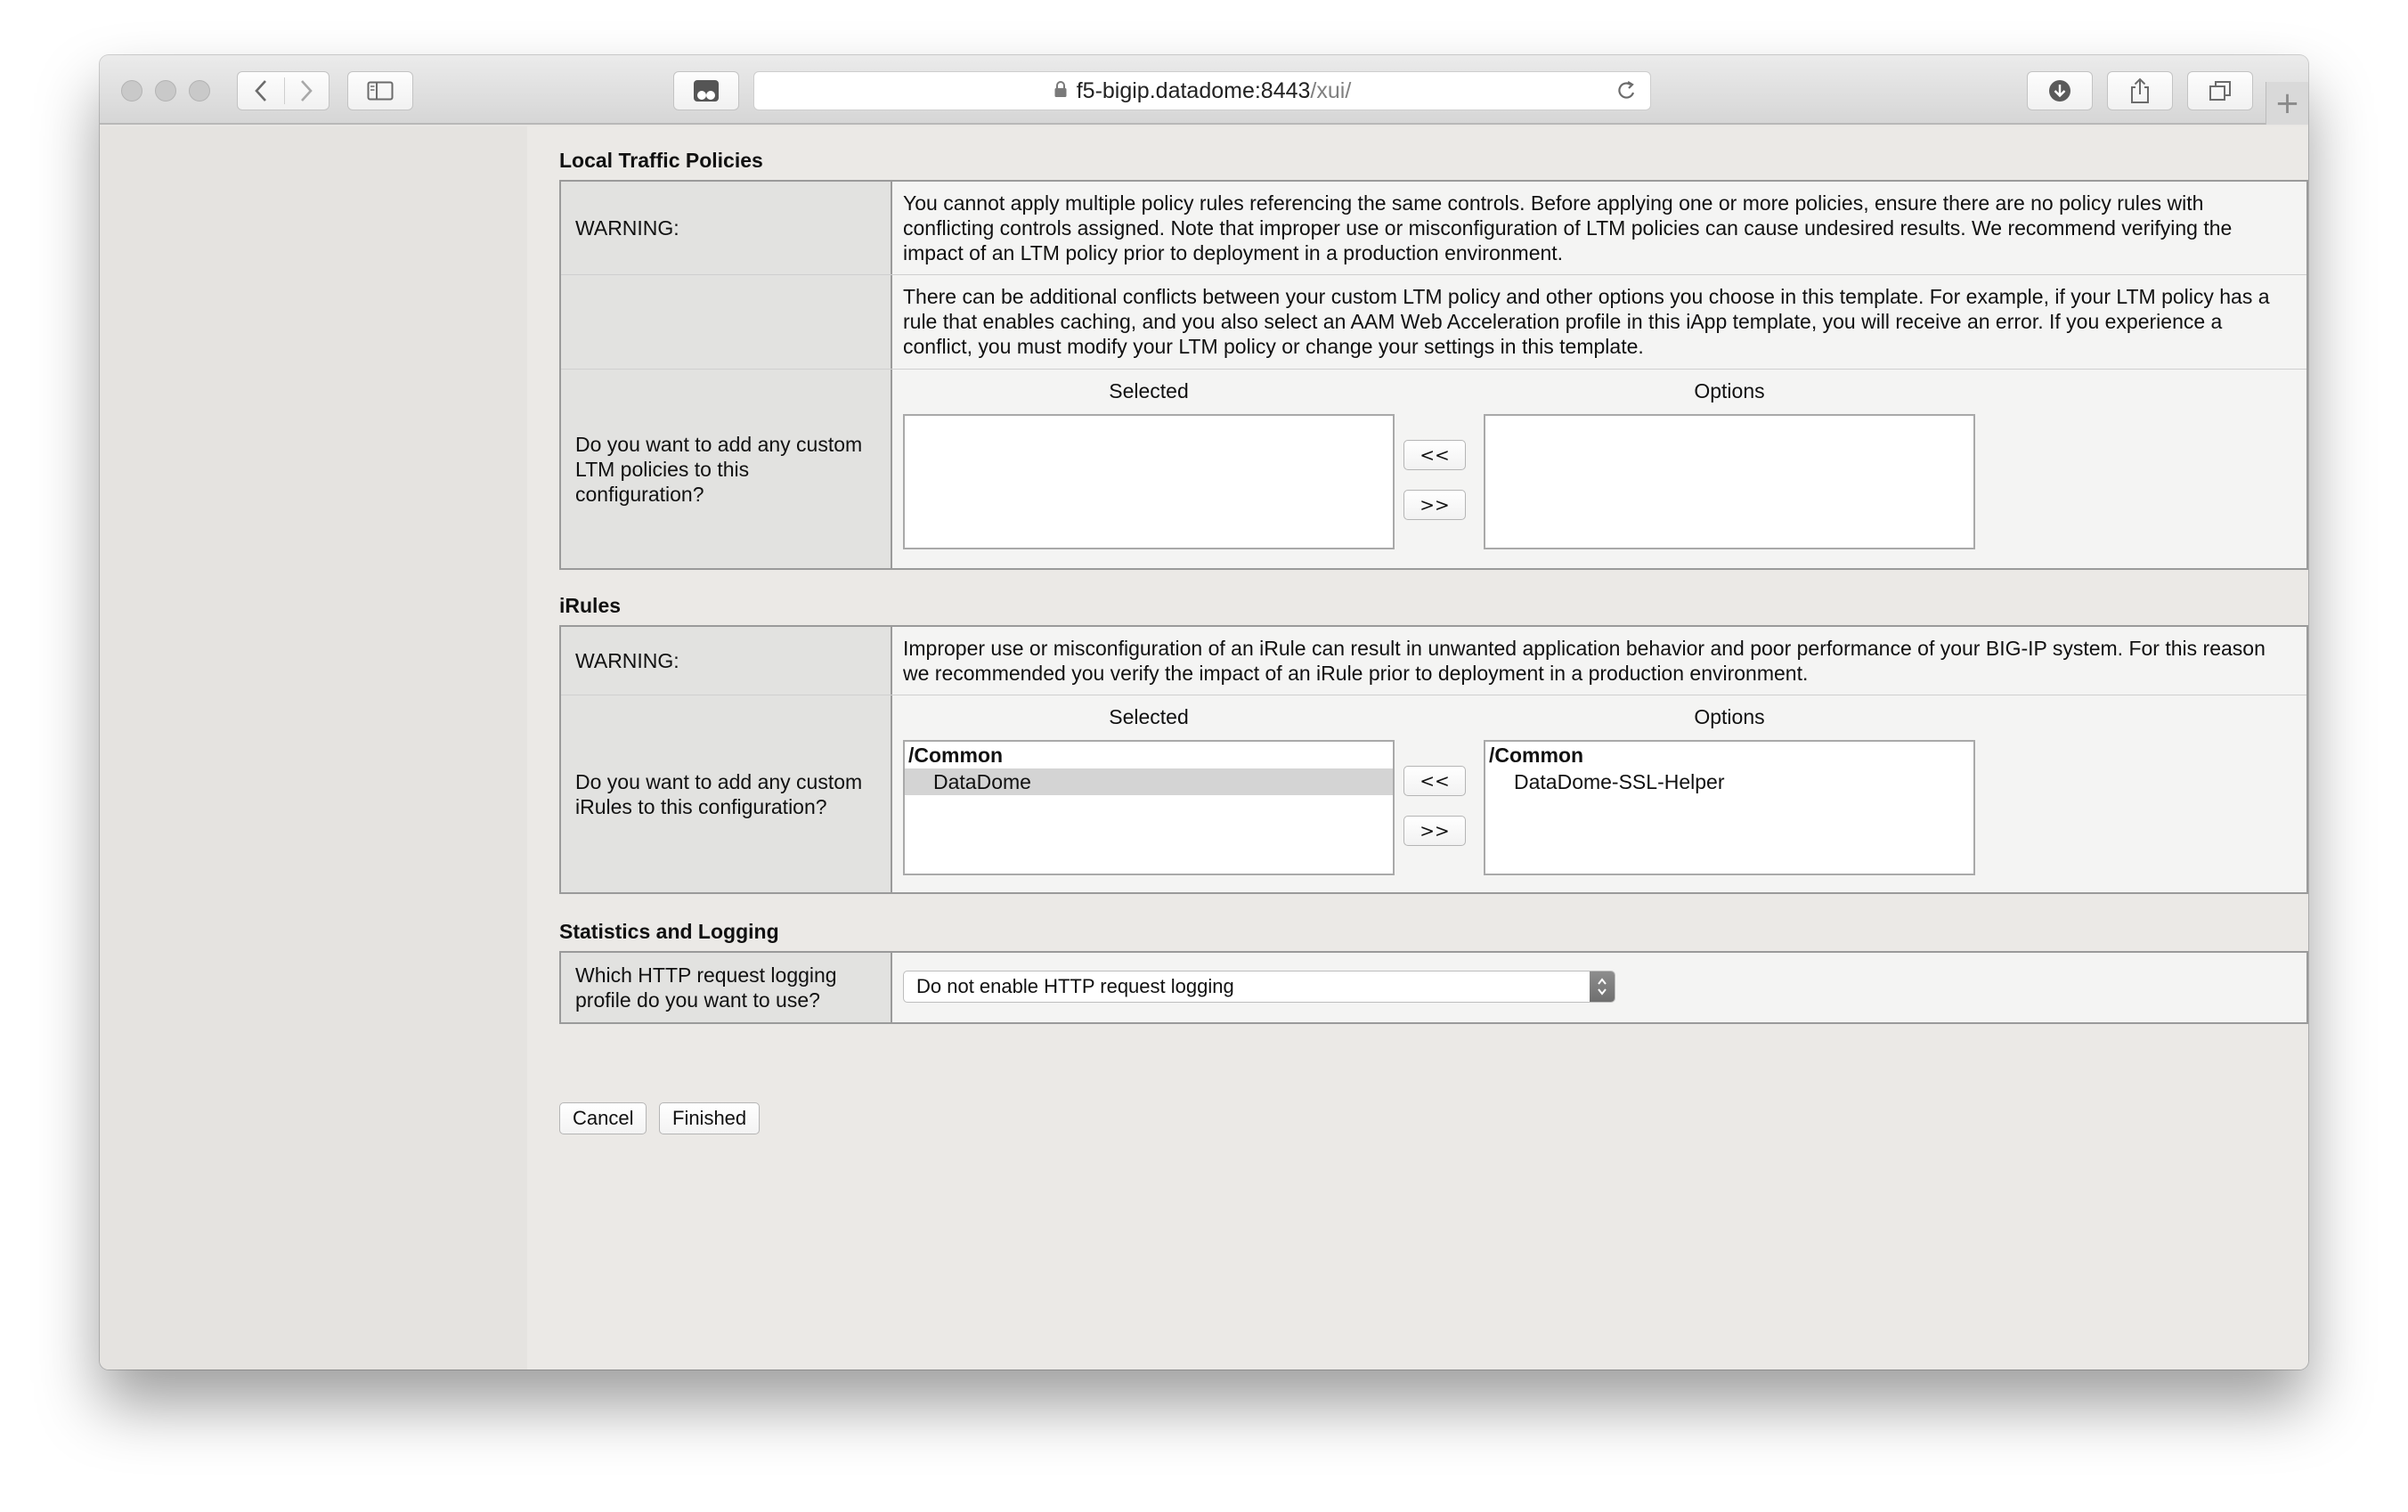  Describe the element at coordinates (306, 90) in the screenshot. I see `forward-icon` at that location.